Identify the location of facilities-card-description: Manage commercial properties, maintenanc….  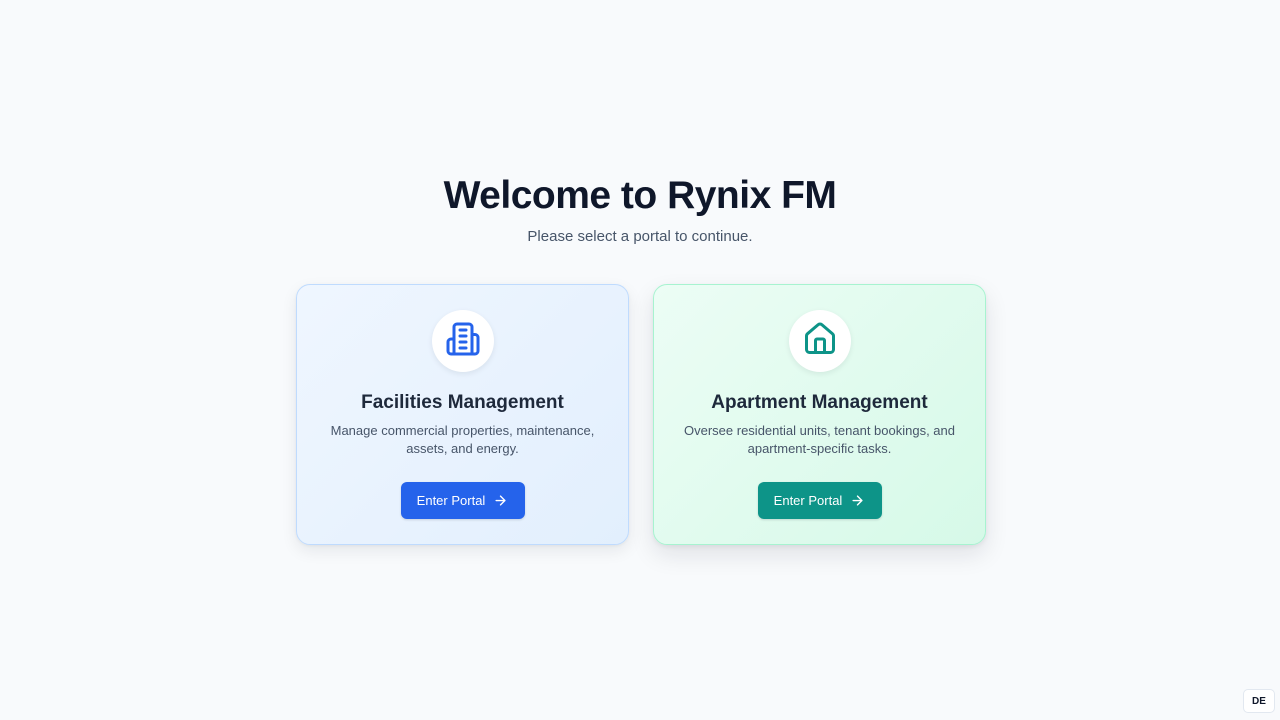
(462, 439).